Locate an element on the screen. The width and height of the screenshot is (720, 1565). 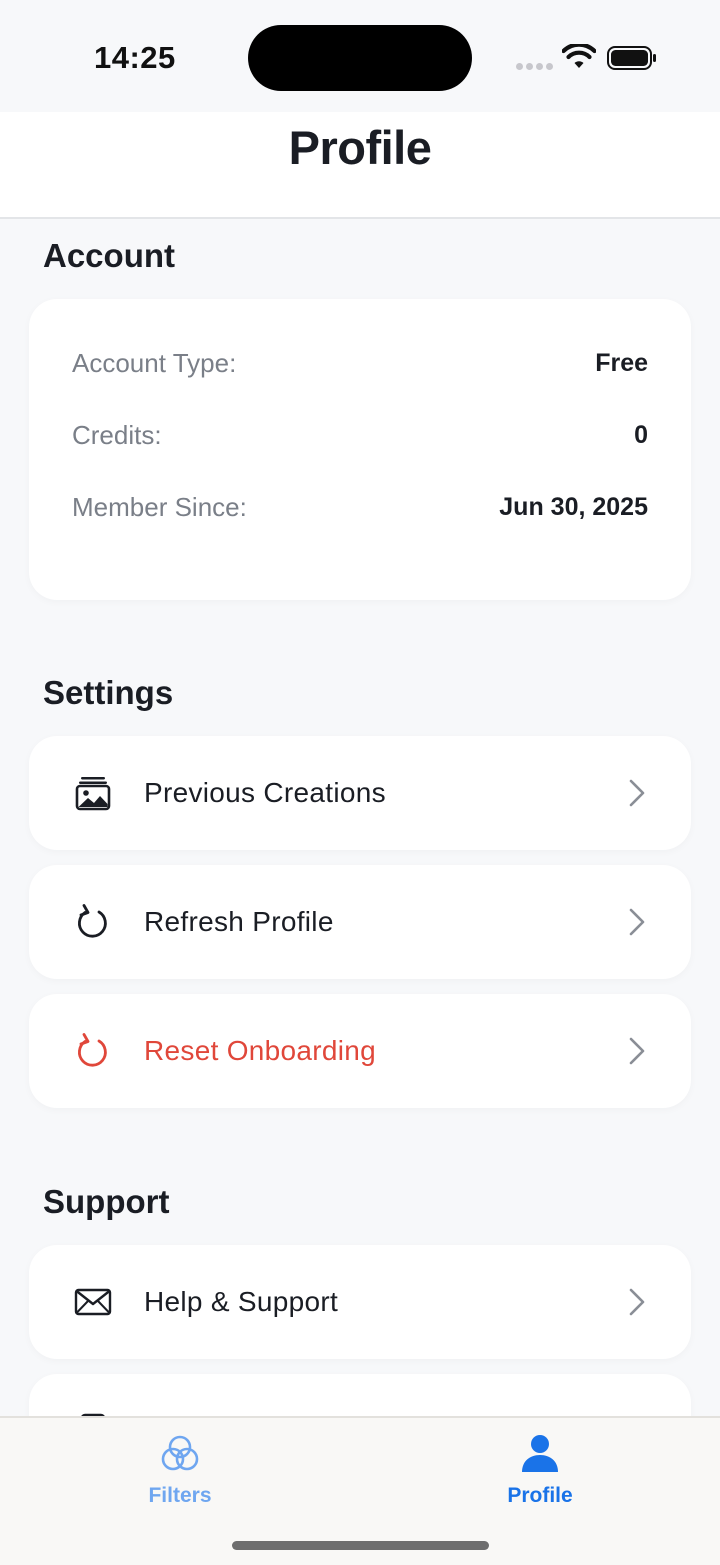
cellular-signal-icon is located at coordinates (534, 66).